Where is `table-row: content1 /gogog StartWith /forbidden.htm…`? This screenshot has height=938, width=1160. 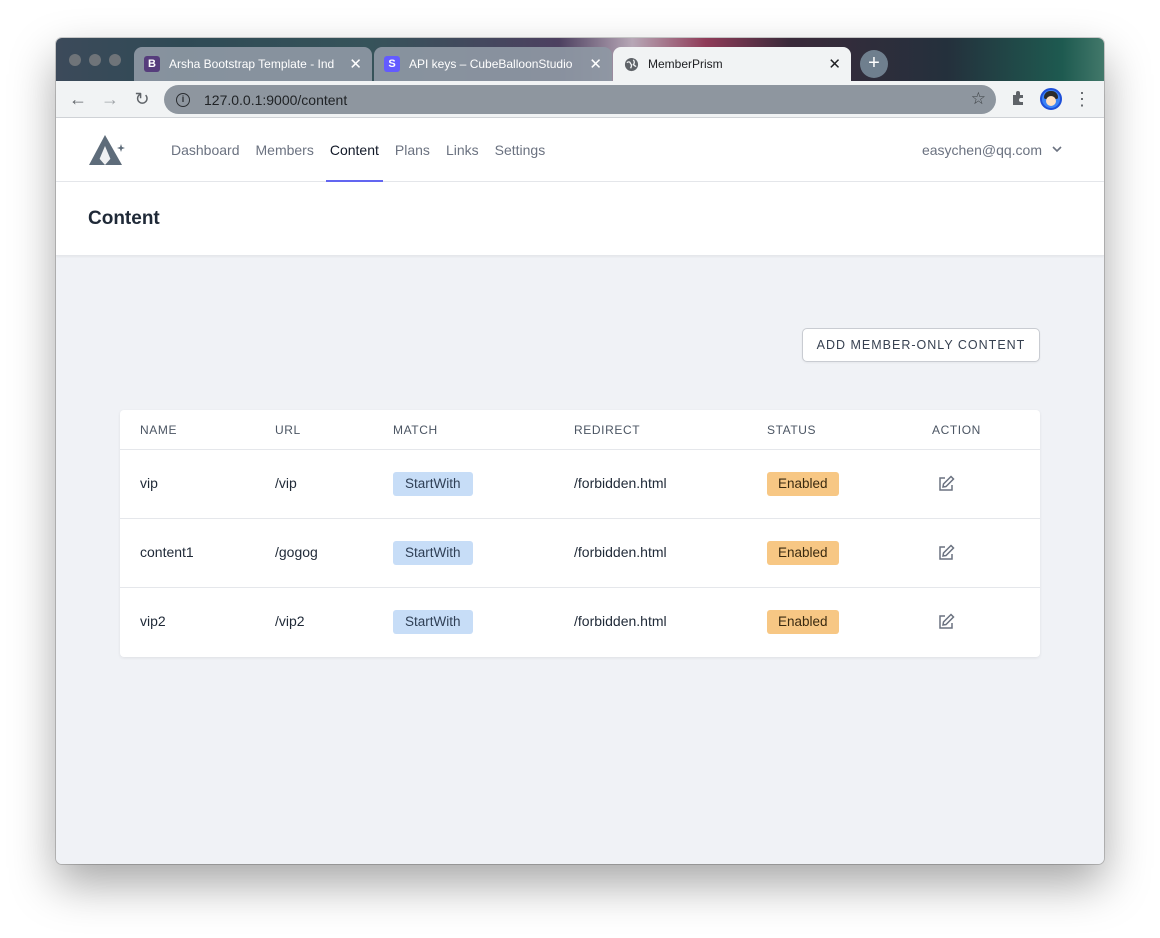
table-row: content1 /gogog StartWith /forbidden.htm… is located at coordinates (580, 553).